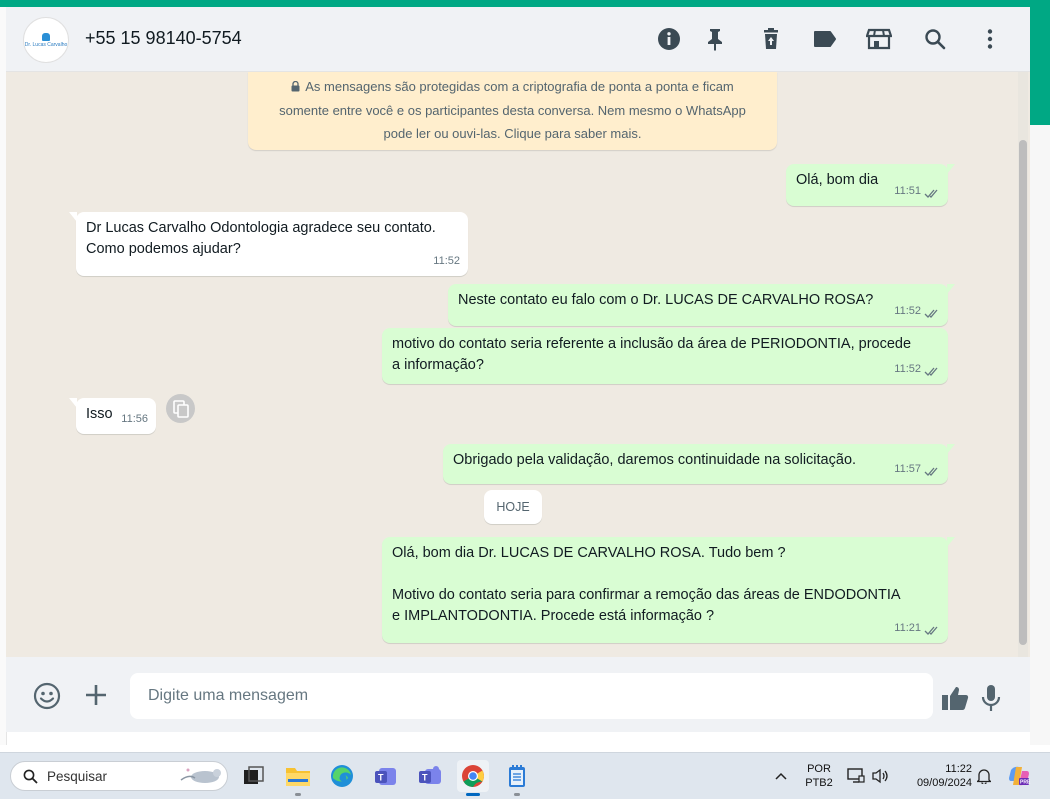  I want to click on language-line-1: POR, so click(819, 769).